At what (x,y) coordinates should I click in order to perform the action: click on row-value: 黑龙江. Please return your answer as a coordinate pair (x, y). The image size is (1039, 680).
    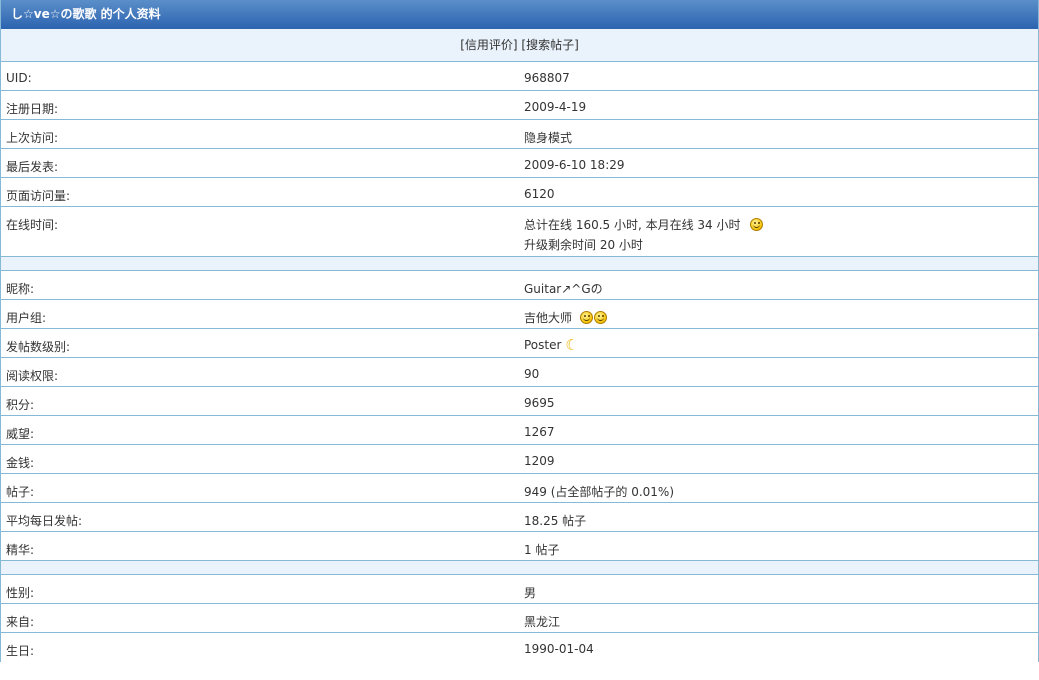
    Looking at the image, I should click on (542, 622).